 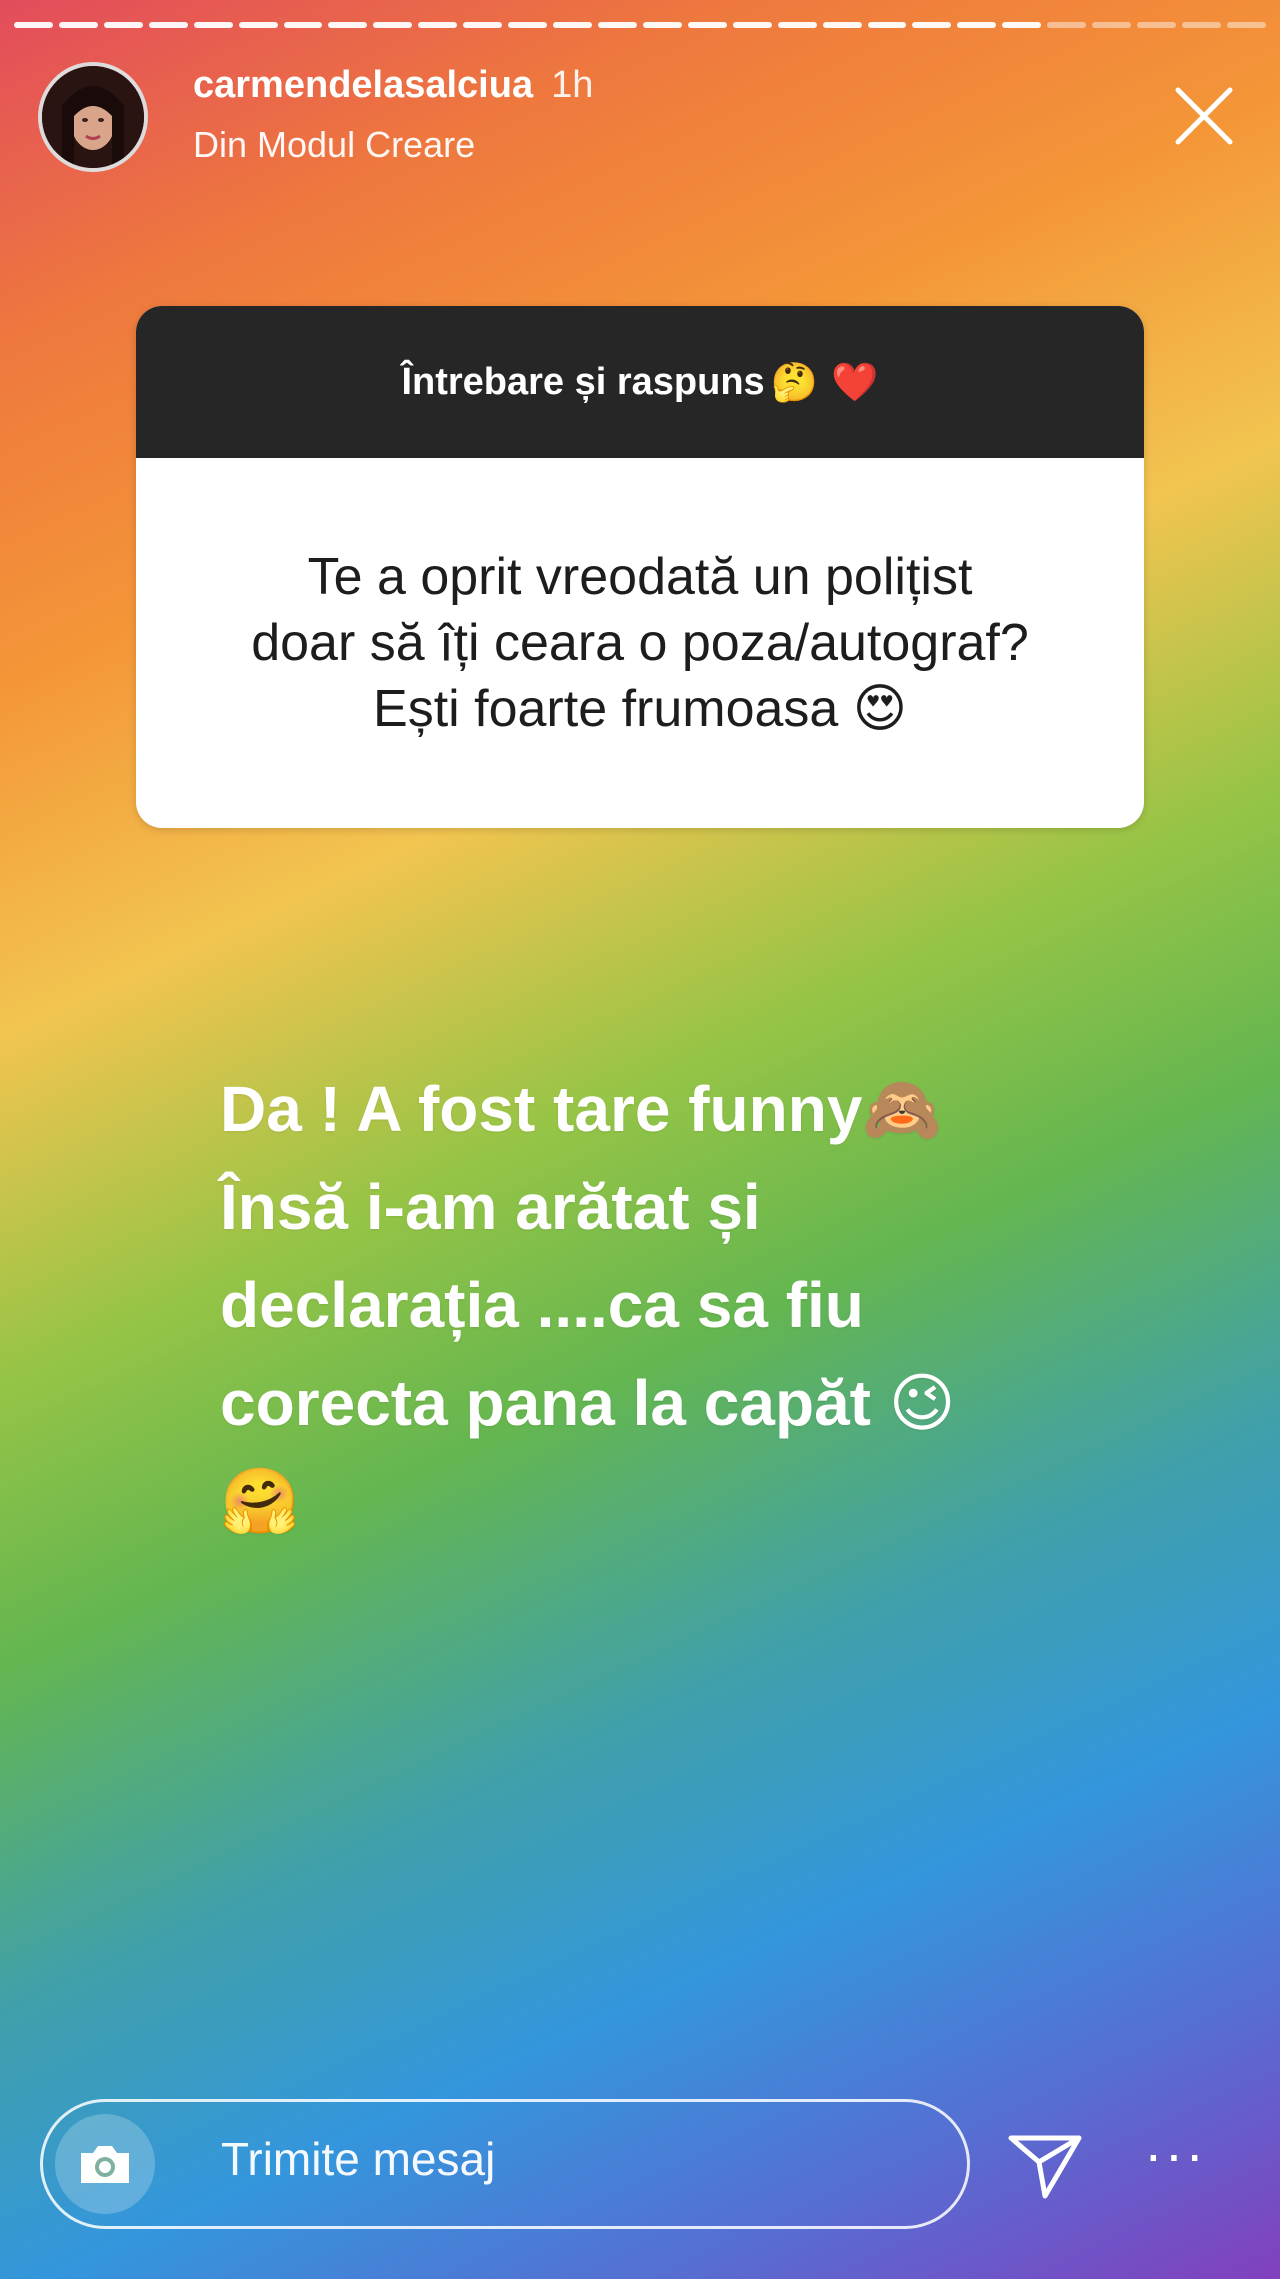 I want to click on message-field: Trimite mesaj, so click(x=505, y=2164).